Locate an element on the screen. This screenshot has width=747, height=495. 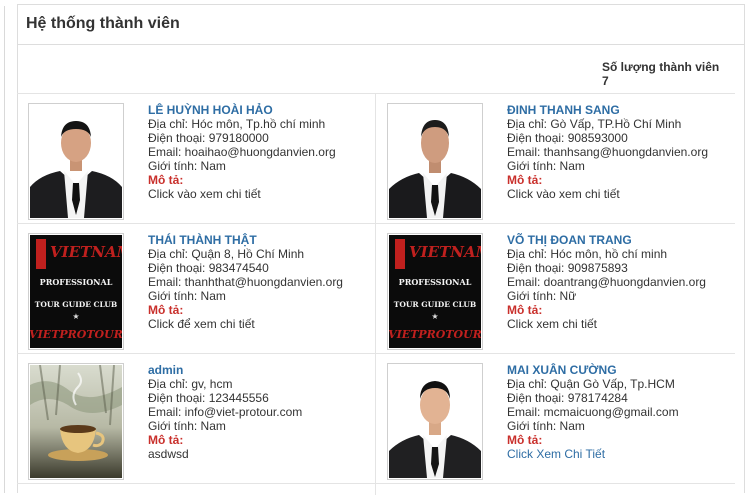
member-email: Email: info@viet-protour.com is located at coordinates (225, 412).